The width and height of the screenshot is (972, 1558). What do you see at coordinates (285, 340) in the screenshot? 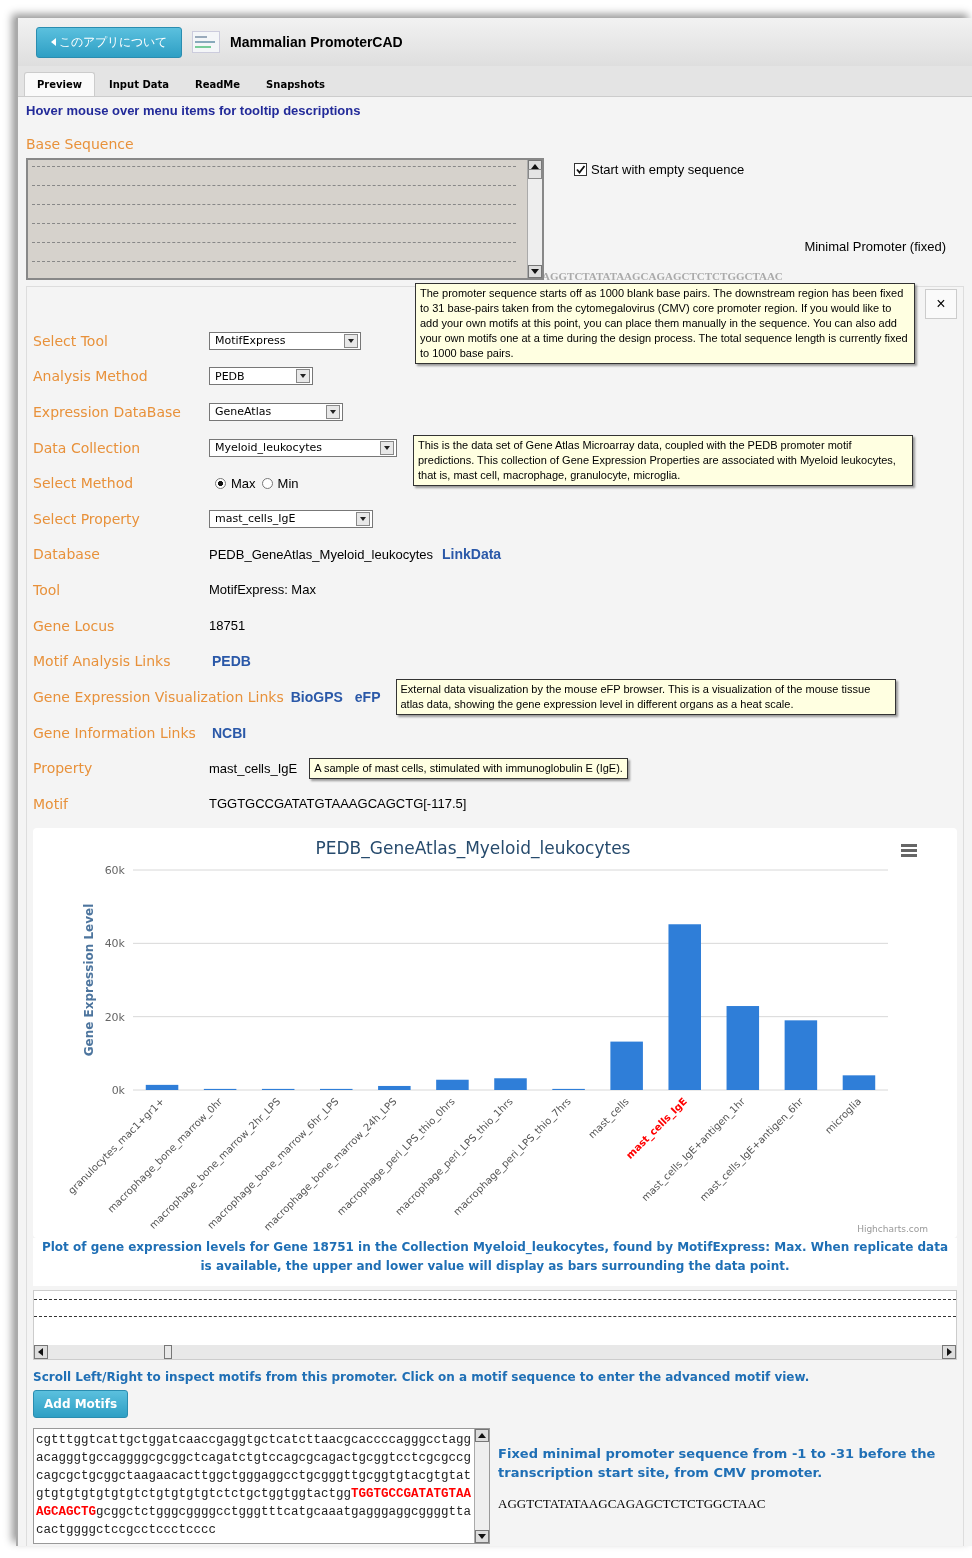
I see `dropdown: MotifExpress` at bounding box center [285, 340].